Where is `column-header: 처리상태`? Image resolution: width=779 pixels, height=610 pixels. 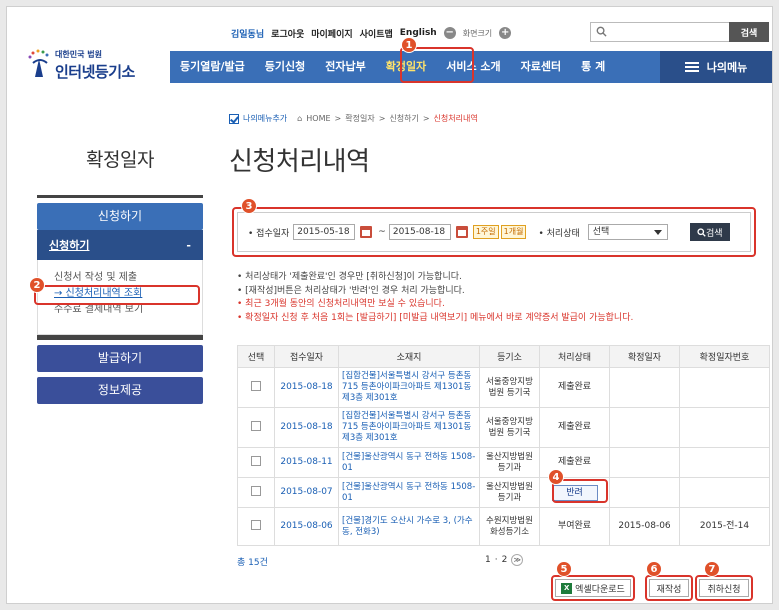
column-header: 처리상태 is located at coordinates (574, 356).